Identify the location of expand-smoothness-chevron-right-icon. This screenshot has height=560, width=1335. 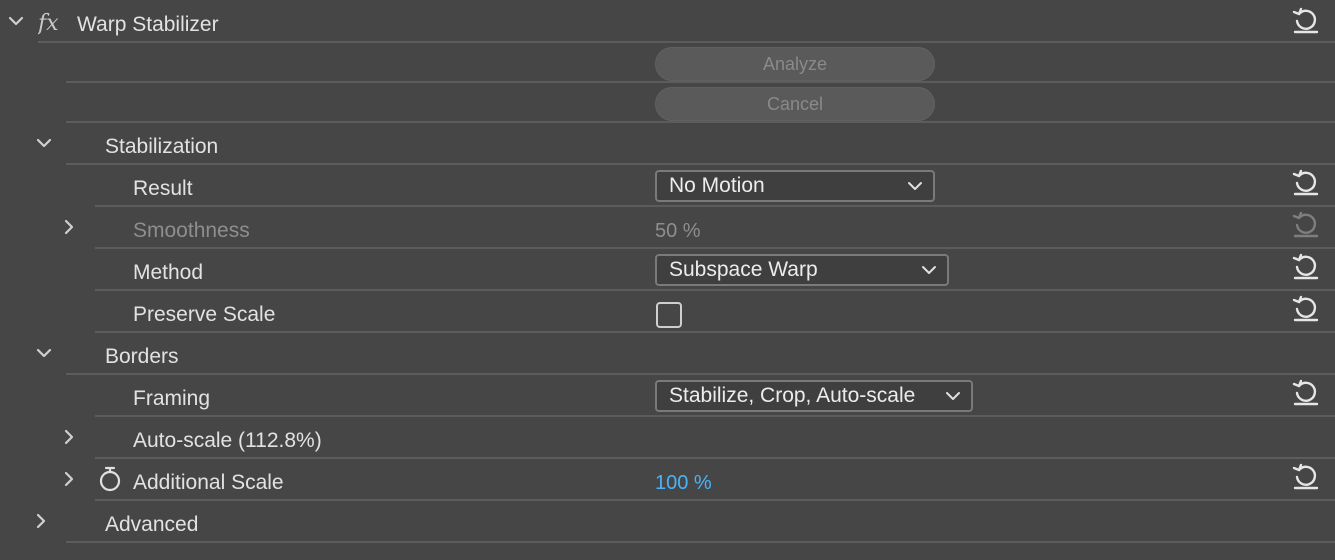
(69, 227).